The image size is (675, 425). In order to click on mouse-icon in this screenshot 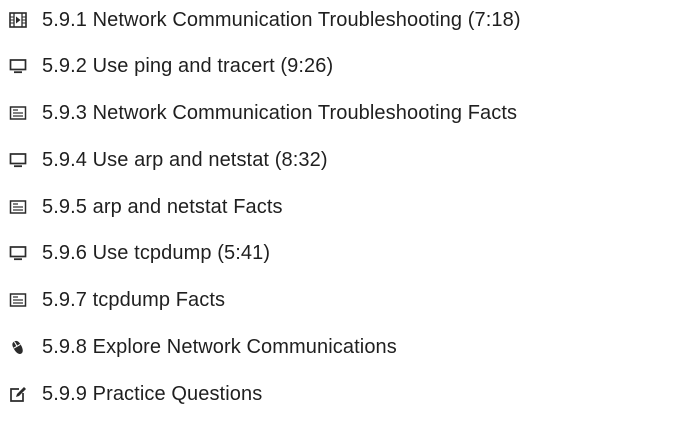, I will do `click(18, 347)`.